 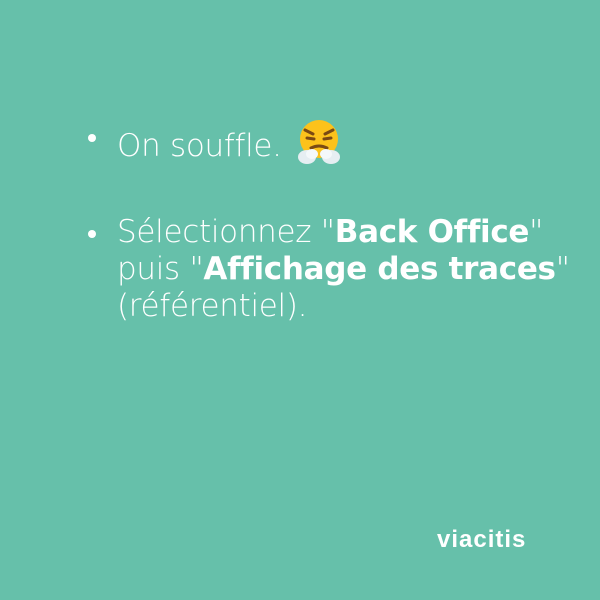 I want to click on instruction-line-2: puis "Affichage des traces", so click(x=343, y=269).